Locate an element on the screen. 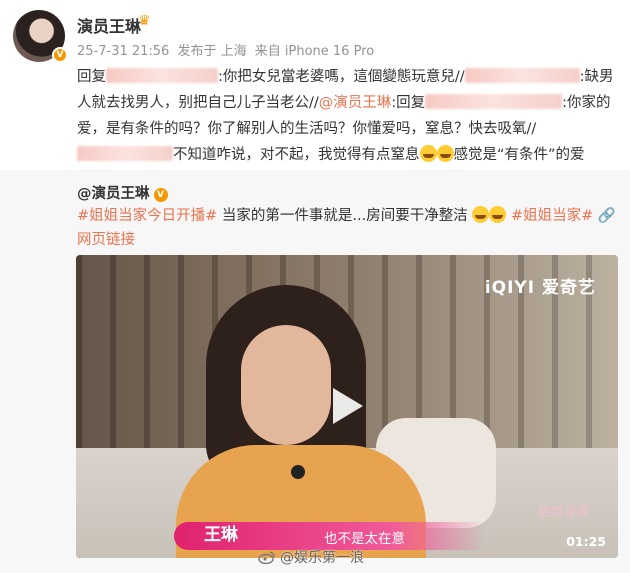  watermark: @娱乐第一浪 is located at coordinates (311, 557).